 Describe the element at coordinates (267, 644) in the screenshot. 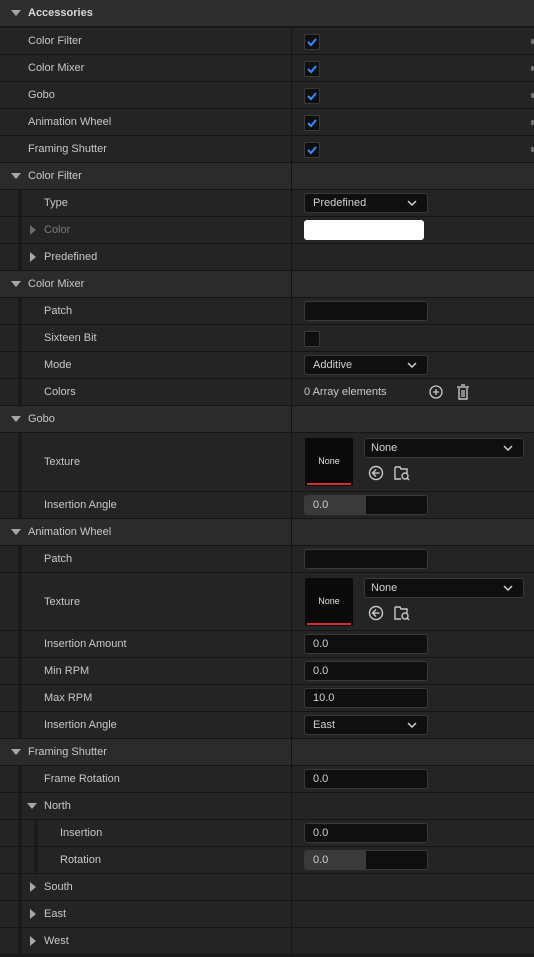

I see `property-row-insertion-amount: Insertion Amount 0.0` at that location.